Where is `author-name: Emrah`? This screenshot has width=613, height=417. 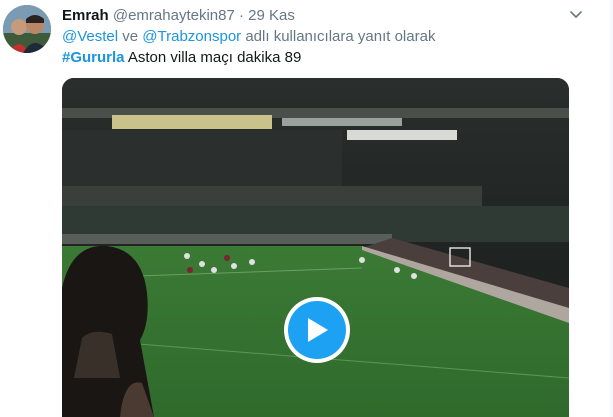 author-name: Emrah is located at coordinates (85, 15).